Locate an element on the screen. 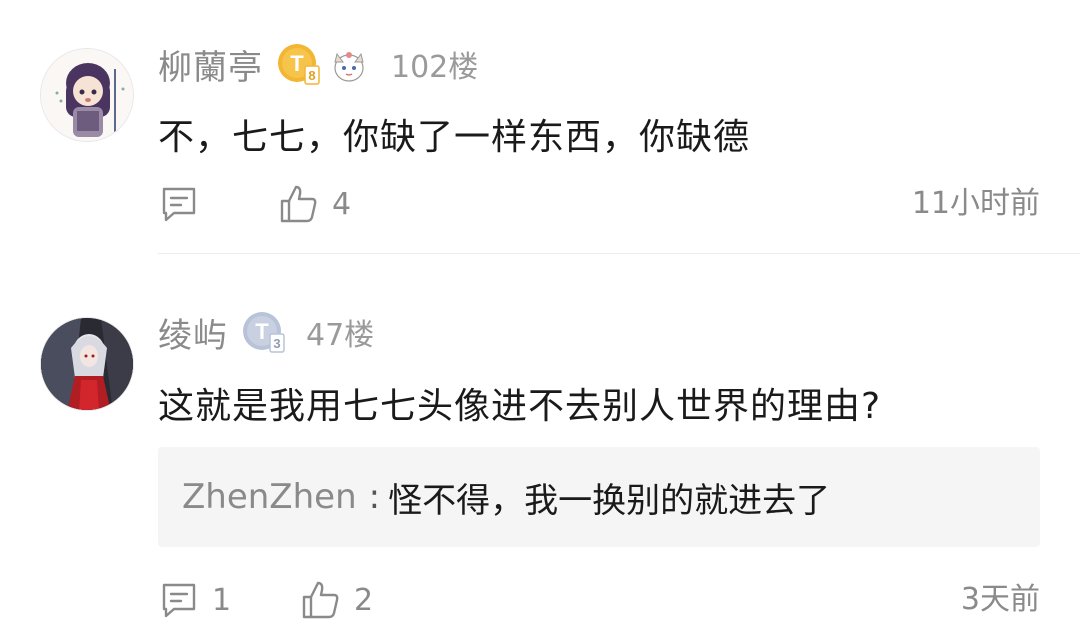 This screenshot has height=638, width=1080. reply-button: 1 is located at coordinates (194, 600).